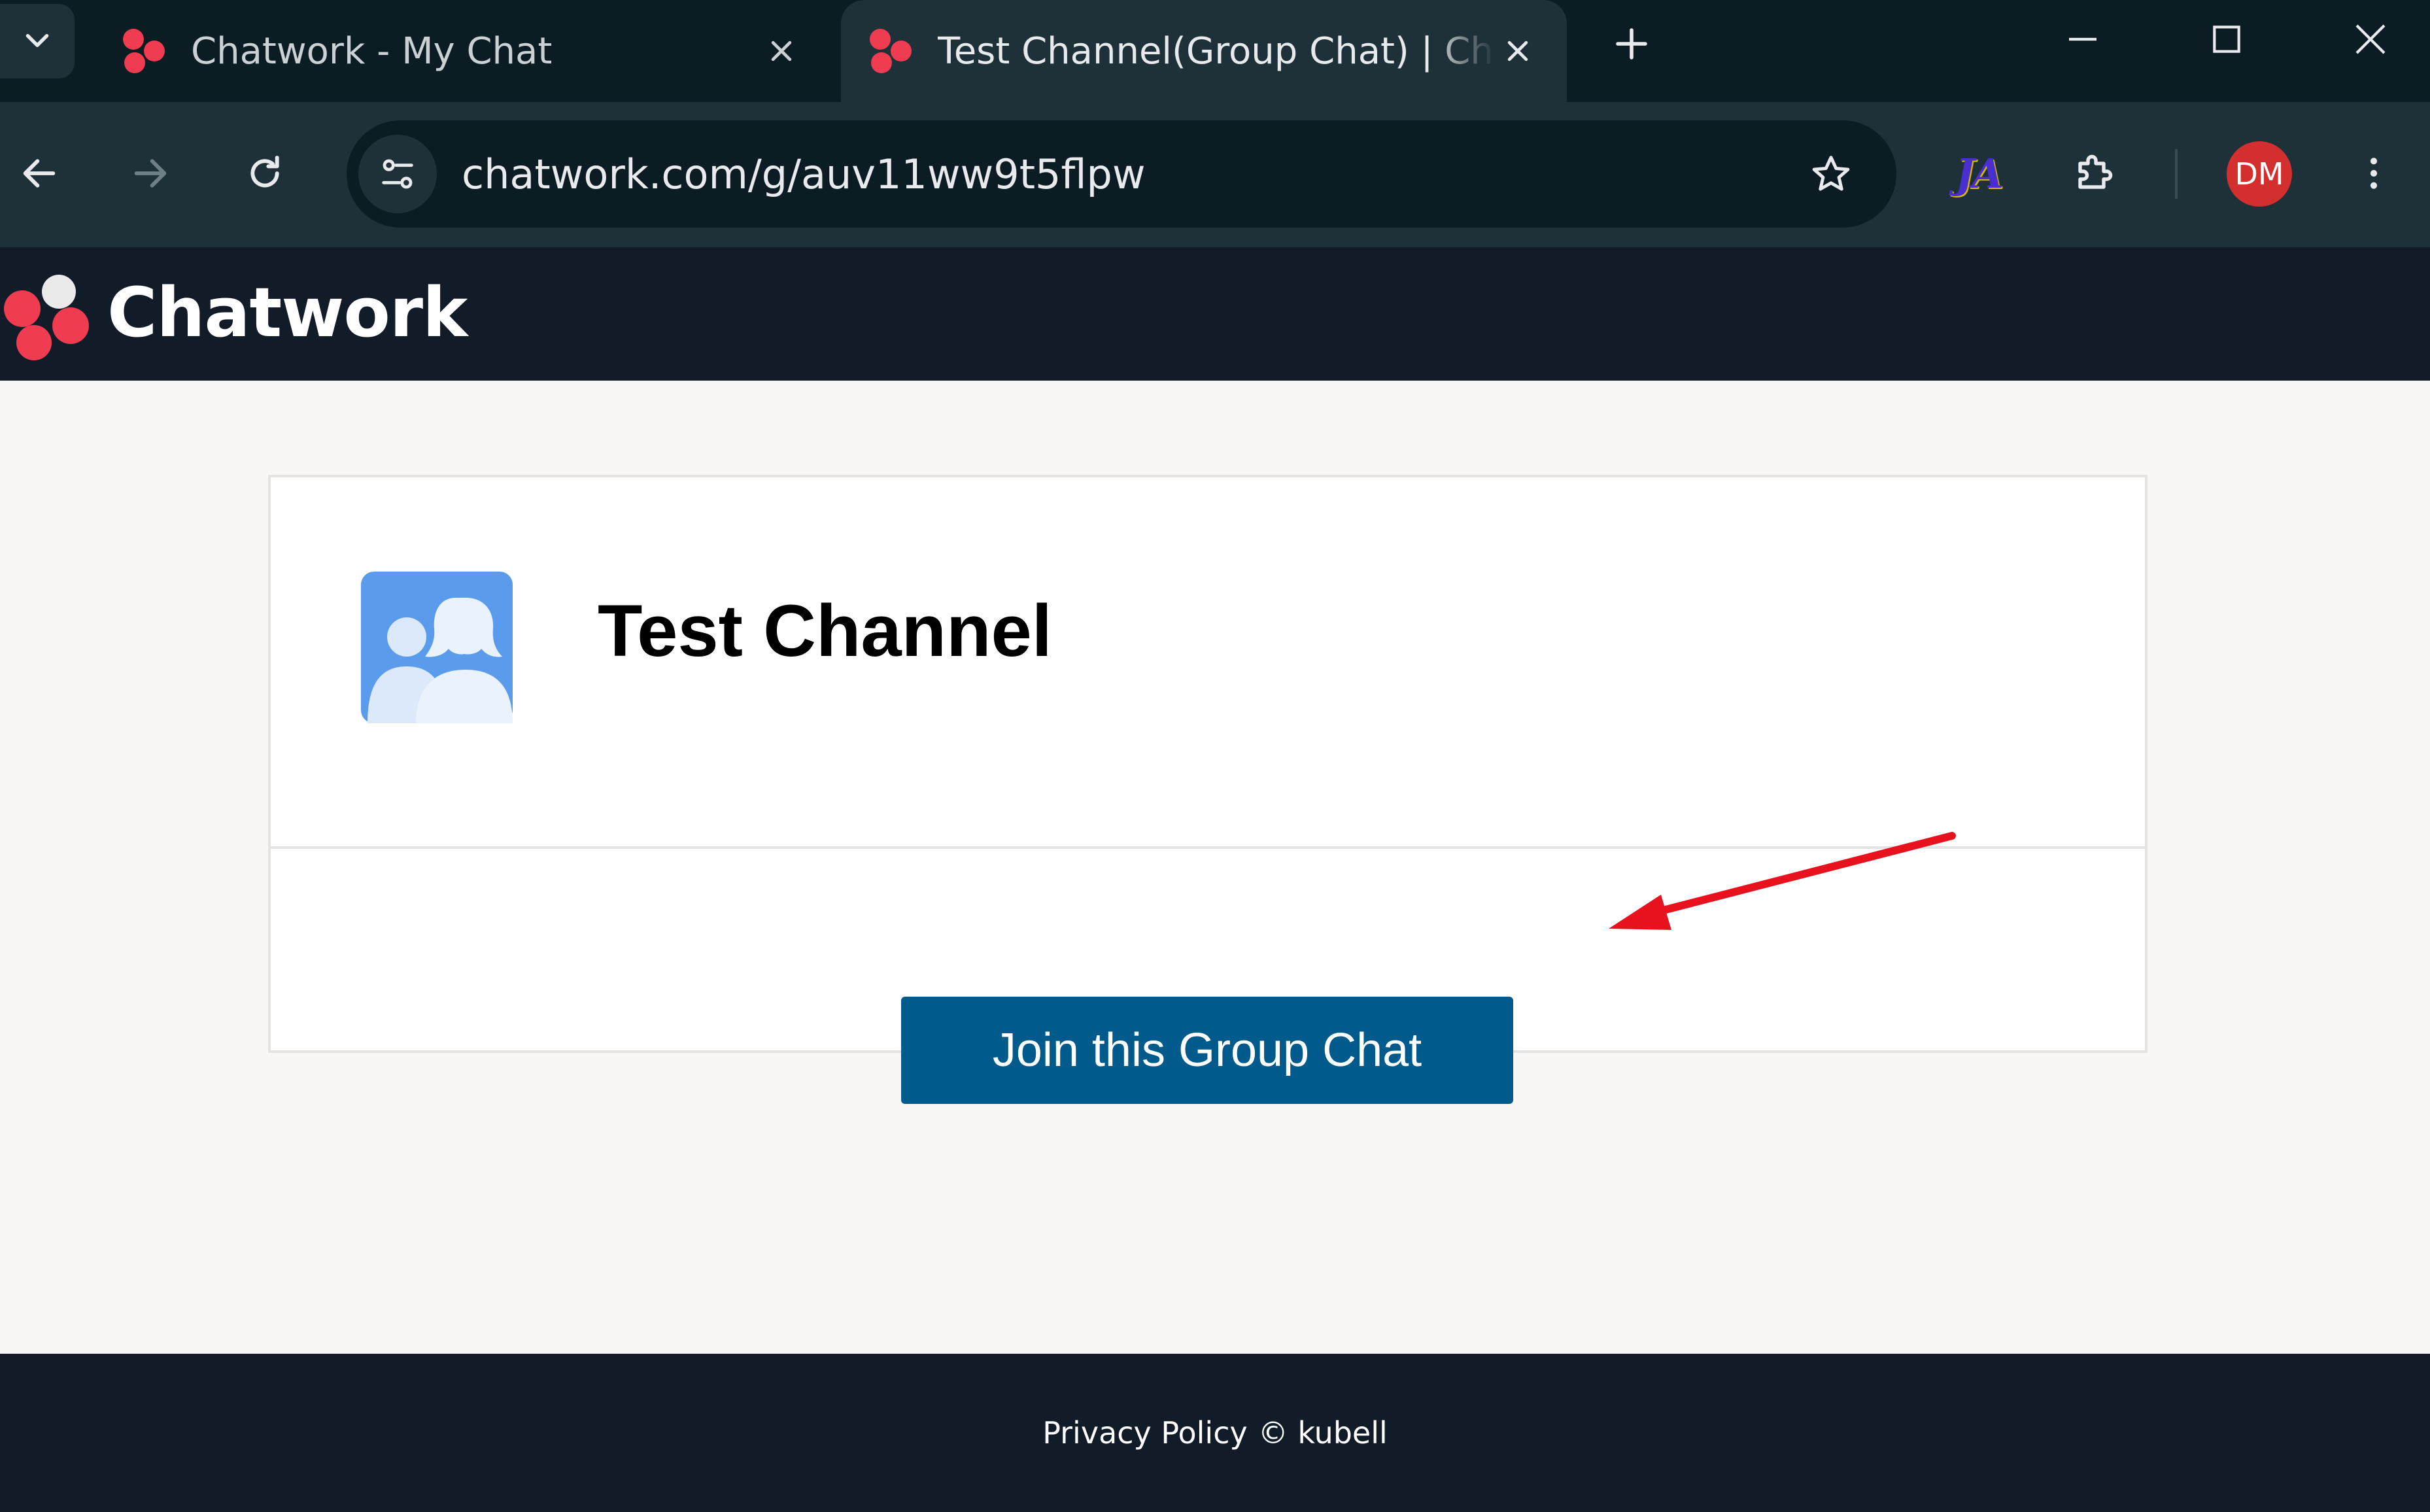 The image size is (2430, 1512). I want to click on chevron-down-icon, so click(37, 40).